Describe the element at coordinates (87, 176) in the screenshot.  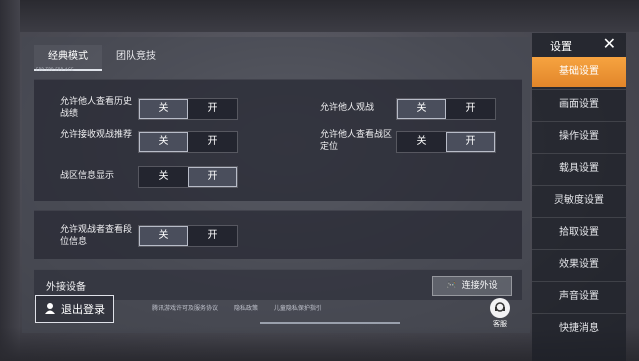
I see `region-display-label: 战区信息显示` at that location.